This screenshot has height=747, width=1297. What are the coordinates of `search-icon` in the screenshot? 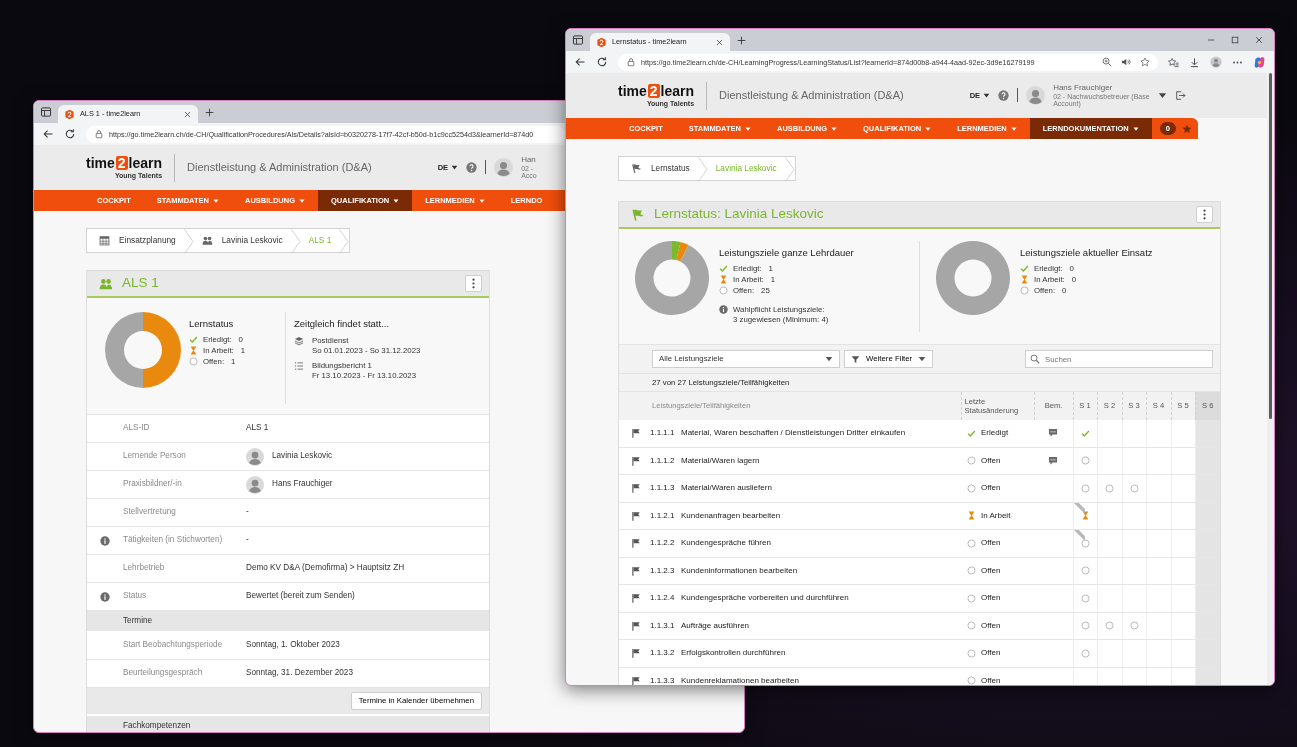 It's located at (1035, 359).